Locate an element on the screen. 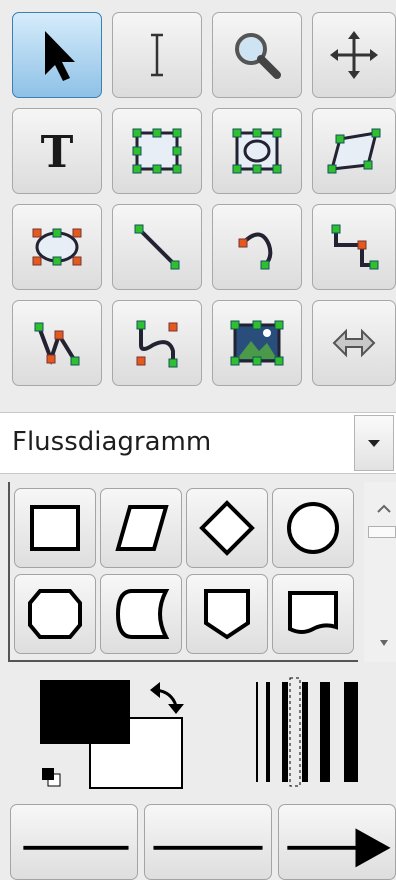 Image resolution: width=396 pixels, height=880 pixels. stored-data-shape-button is located at coordinates (141, 614).